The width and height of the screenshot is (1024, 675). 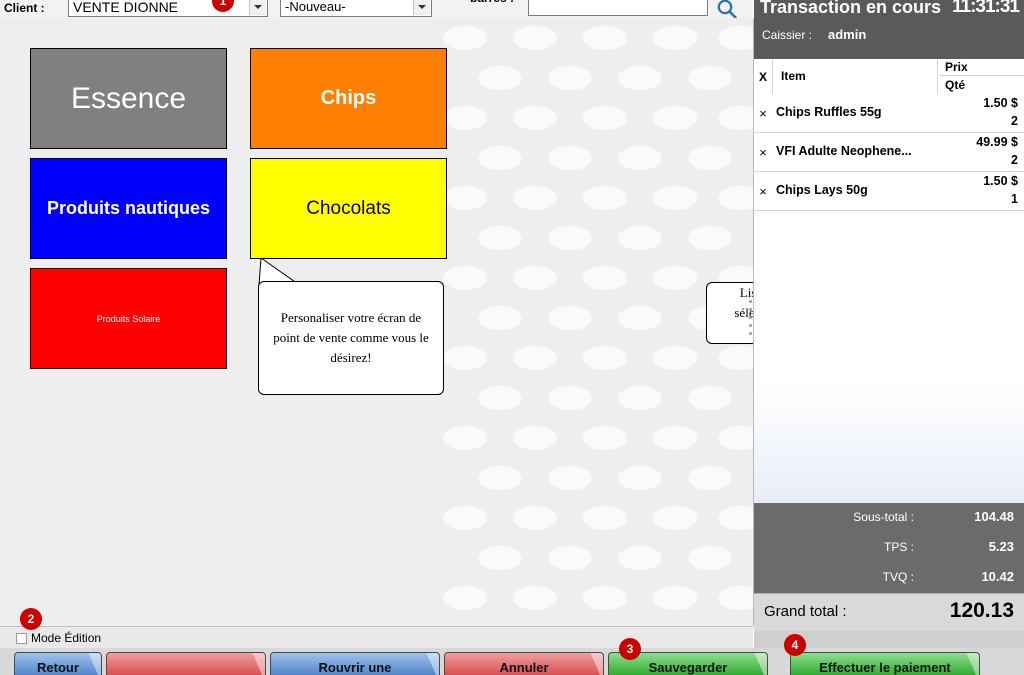 What do you see at coordinates (851, 8) in the screenshot?
I see `transaction-title: Transaction en cours` at bounding box center [851, 8].